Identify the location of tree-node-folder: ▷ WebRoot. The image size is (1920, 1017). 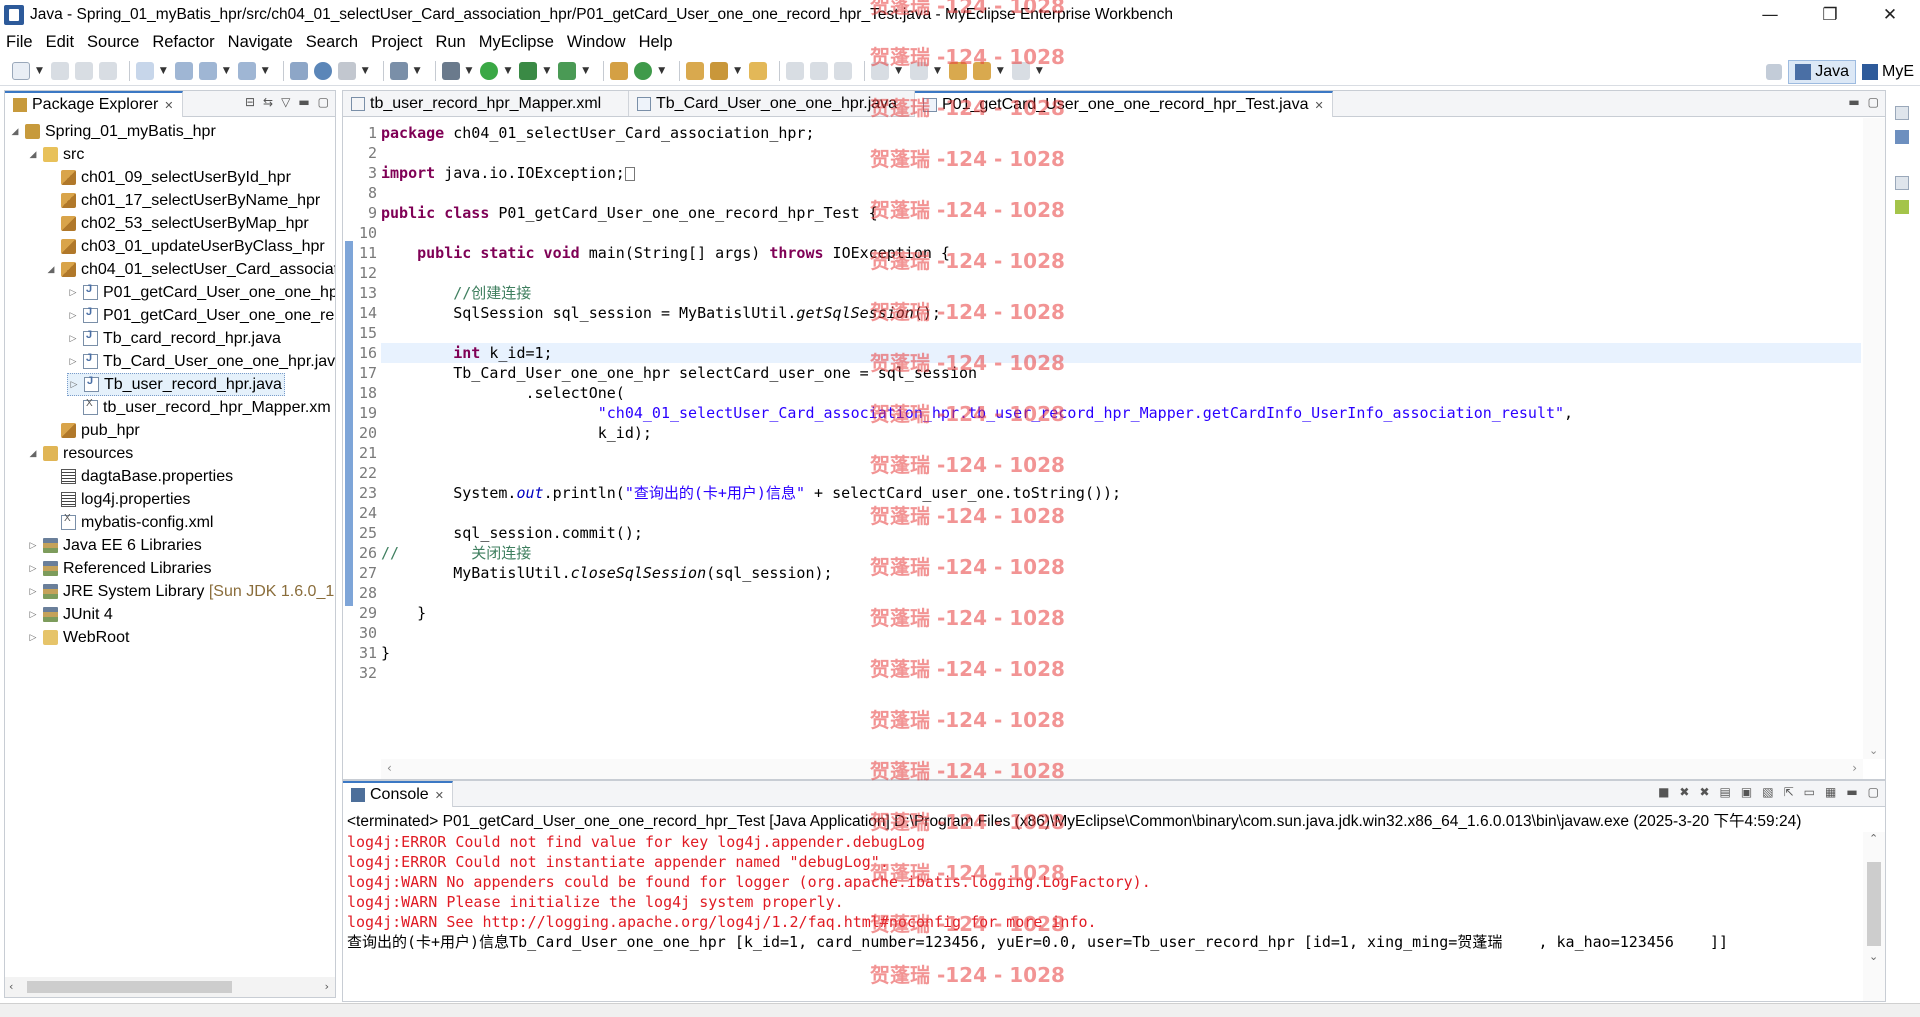
(78, 637).